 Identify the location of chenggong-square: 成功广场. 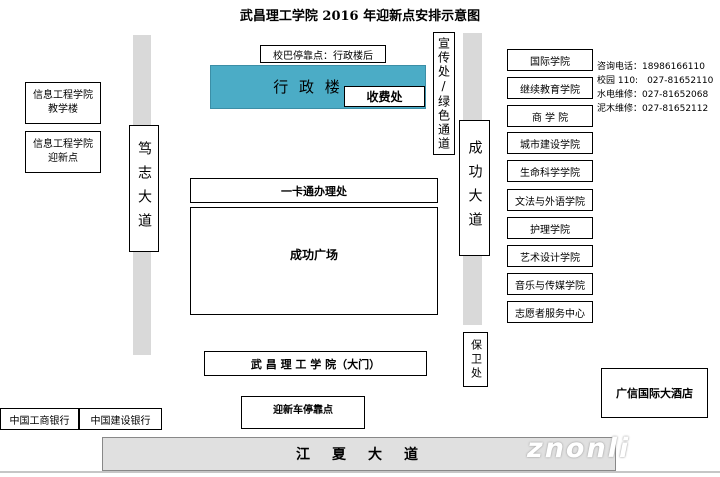
(314, 261).